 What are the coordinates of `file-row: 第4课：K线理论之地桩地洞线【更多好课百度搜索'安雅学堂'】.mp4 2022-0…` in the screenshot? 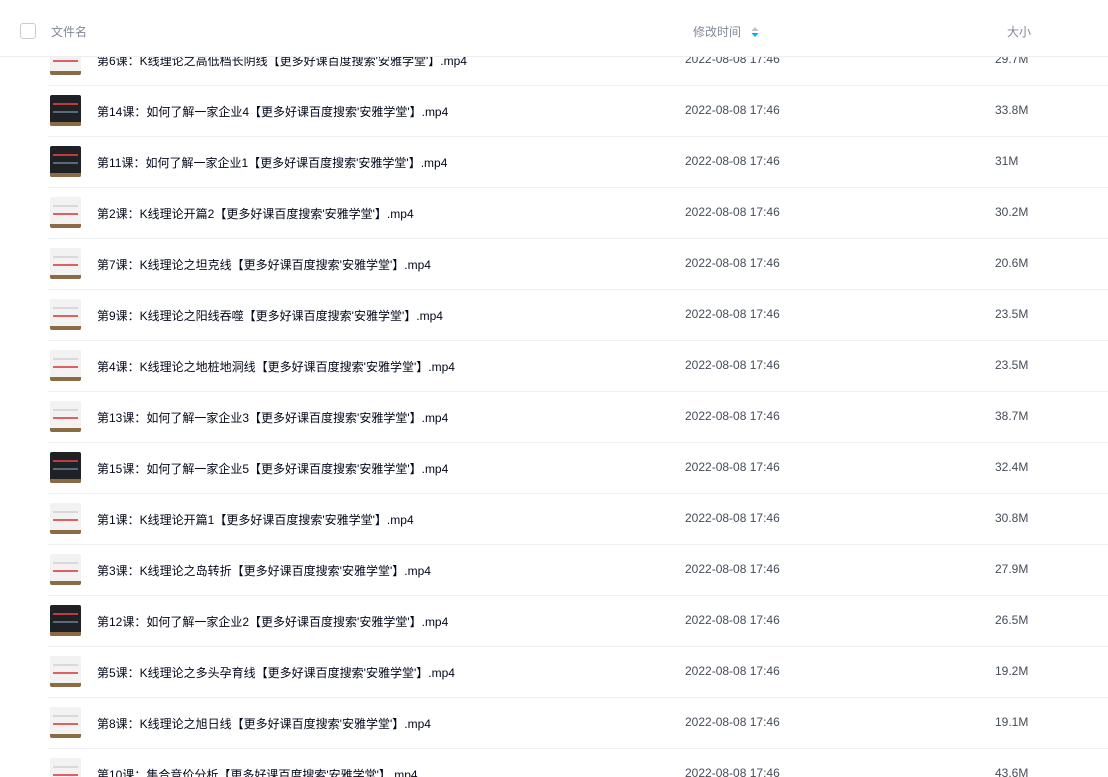 It's located at (578, 366).